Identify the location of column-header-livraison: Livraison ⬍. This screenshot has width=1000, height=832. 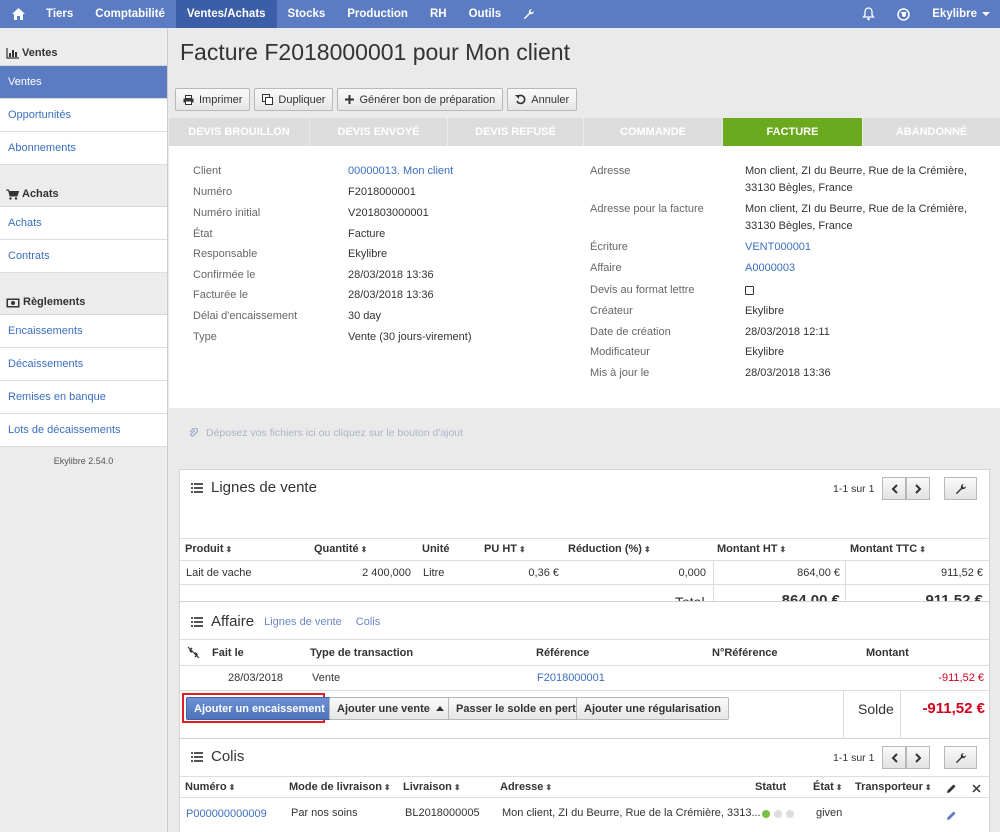
(432, 787).